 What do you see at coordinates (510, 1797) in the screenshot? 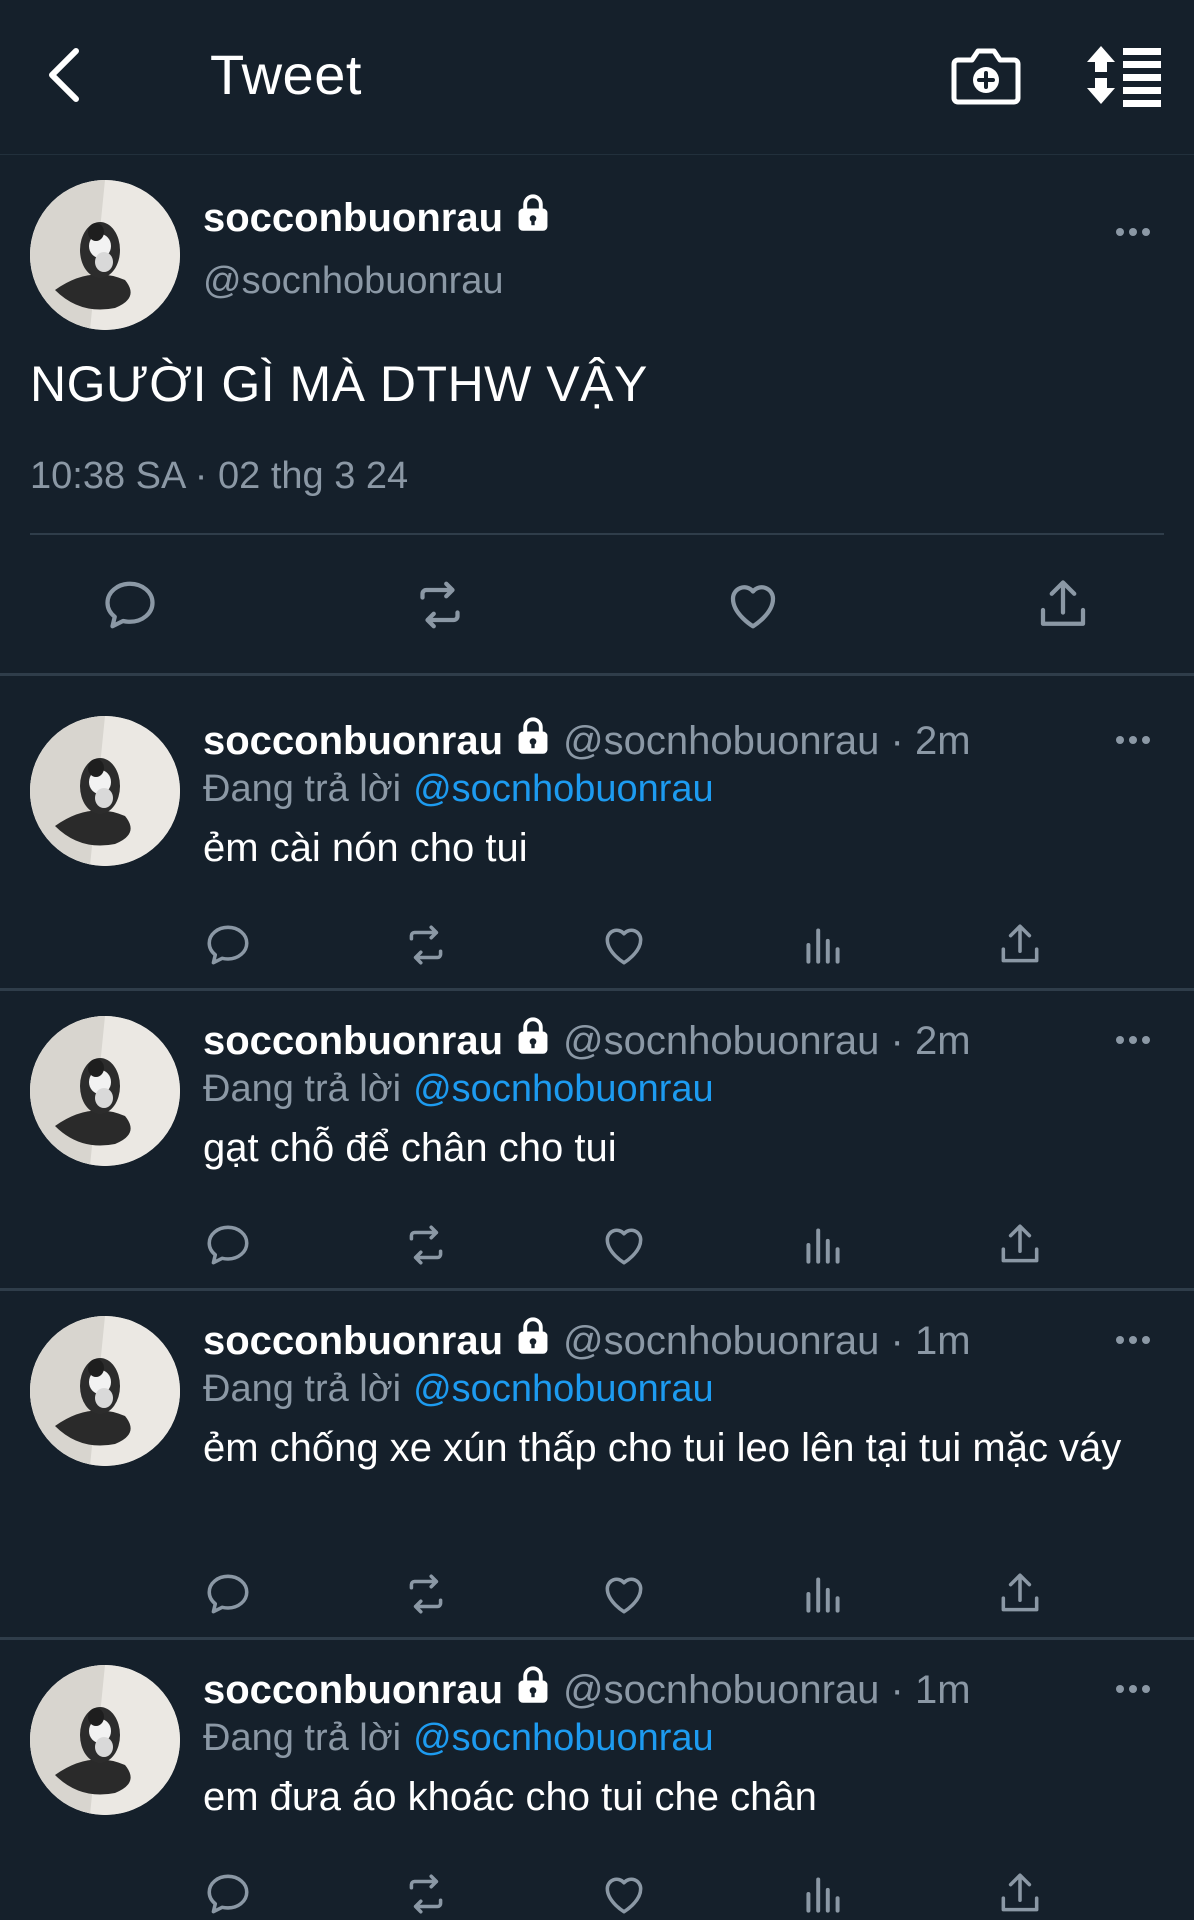
I see `reply-text: em đưa áo khoác cho tui che chân` at bounding box center [510, 1797].